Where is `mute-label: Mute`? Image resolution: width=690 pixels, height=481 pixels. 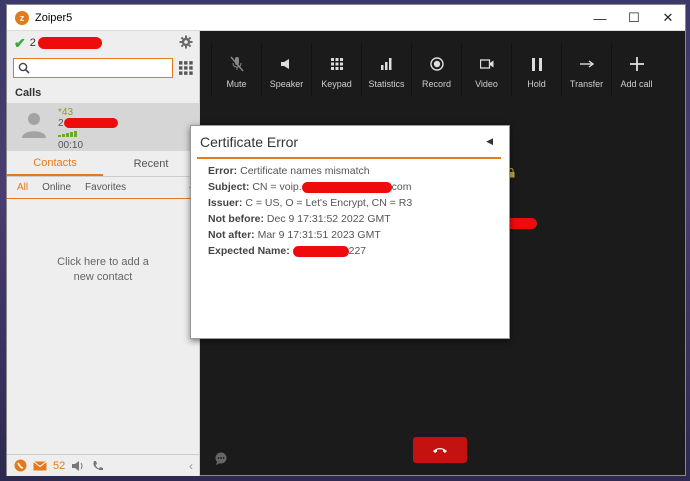 mute-label: Mute is located at coordinates (236, 84).